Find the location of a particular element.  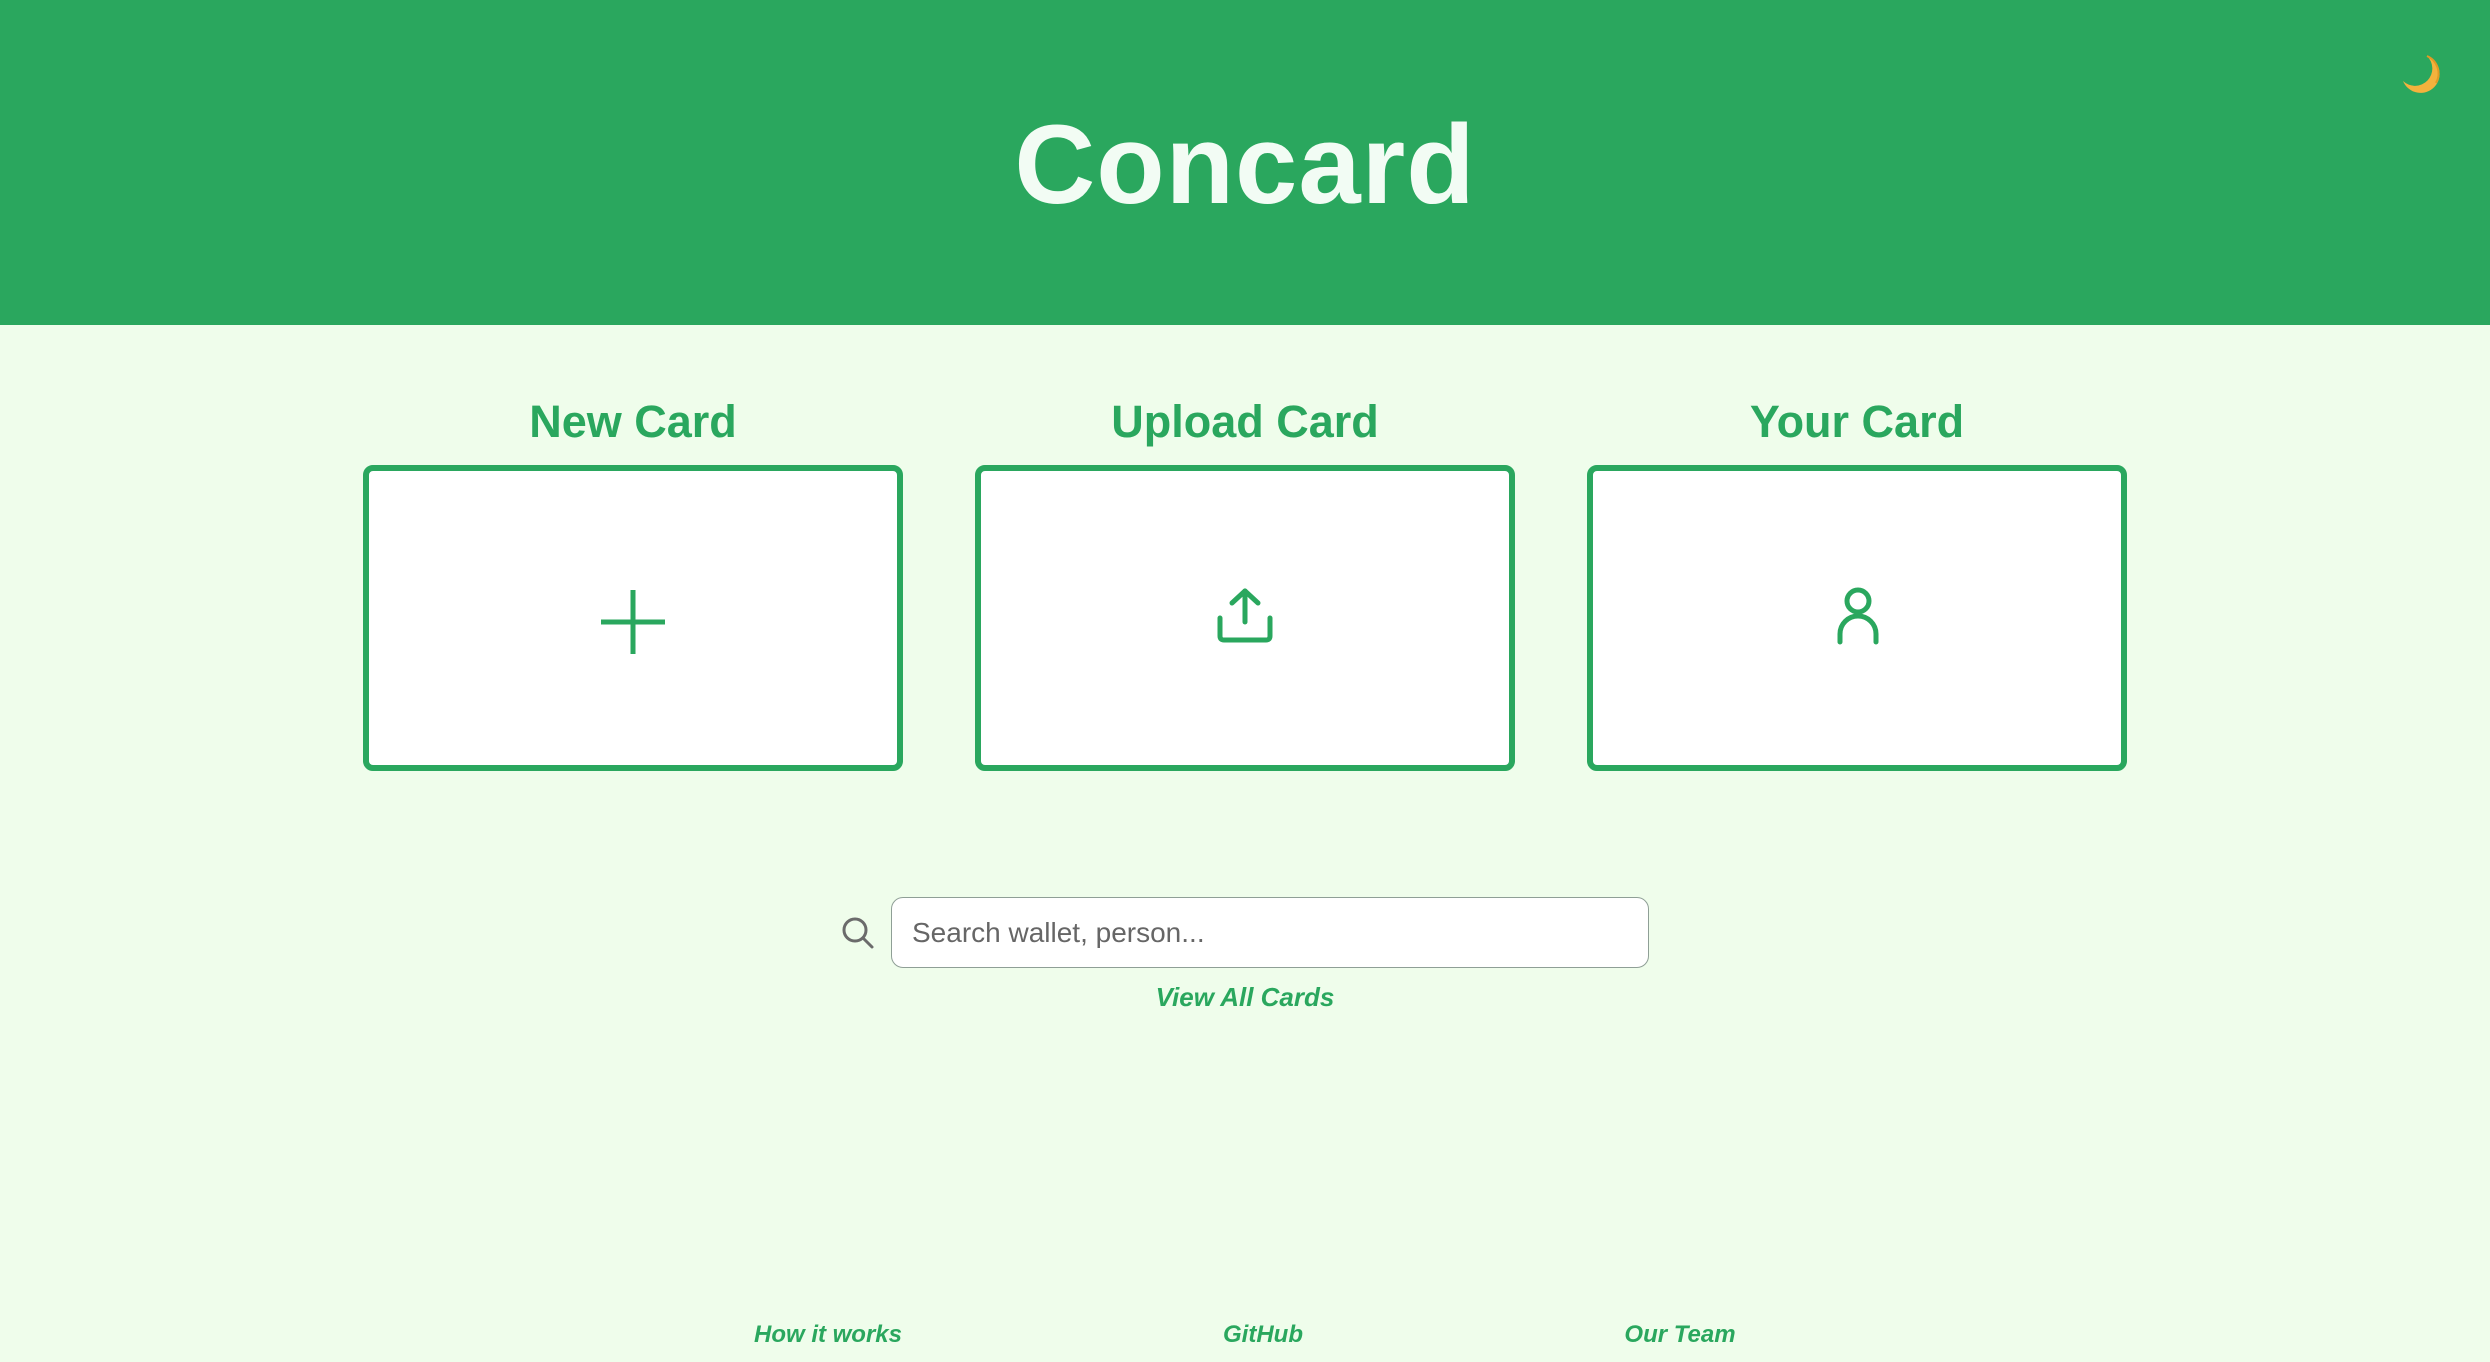

theme-toggle-button is located at coordinates (2421, 75).